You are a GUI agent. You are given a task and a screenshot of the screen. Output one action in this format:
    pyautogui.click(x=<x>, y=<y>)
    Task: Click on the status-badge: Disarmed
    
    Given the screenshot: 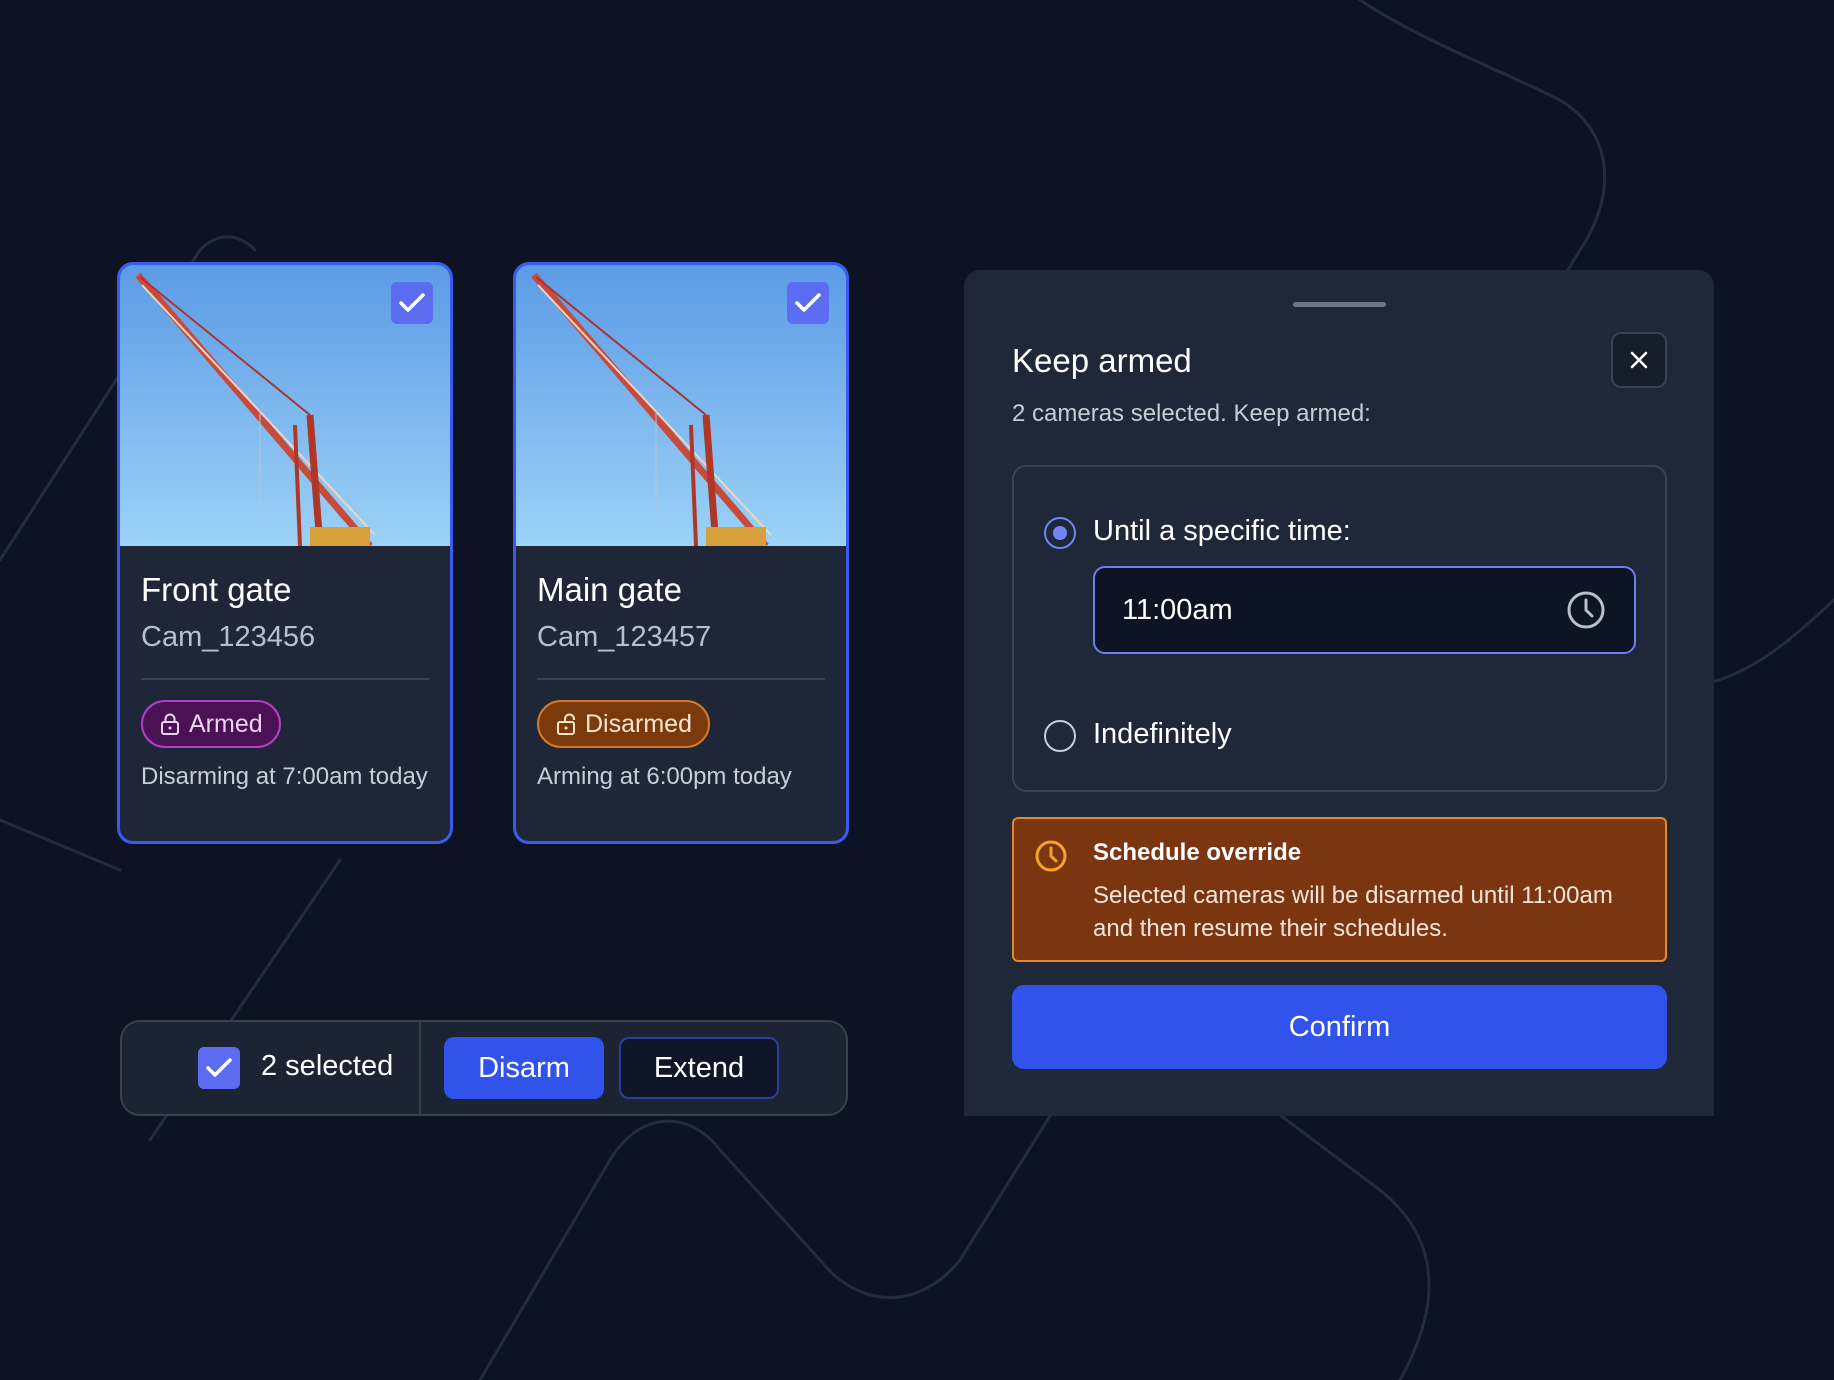 What is the action you would take?
    pyautogui.click(x=623, y=724)
    